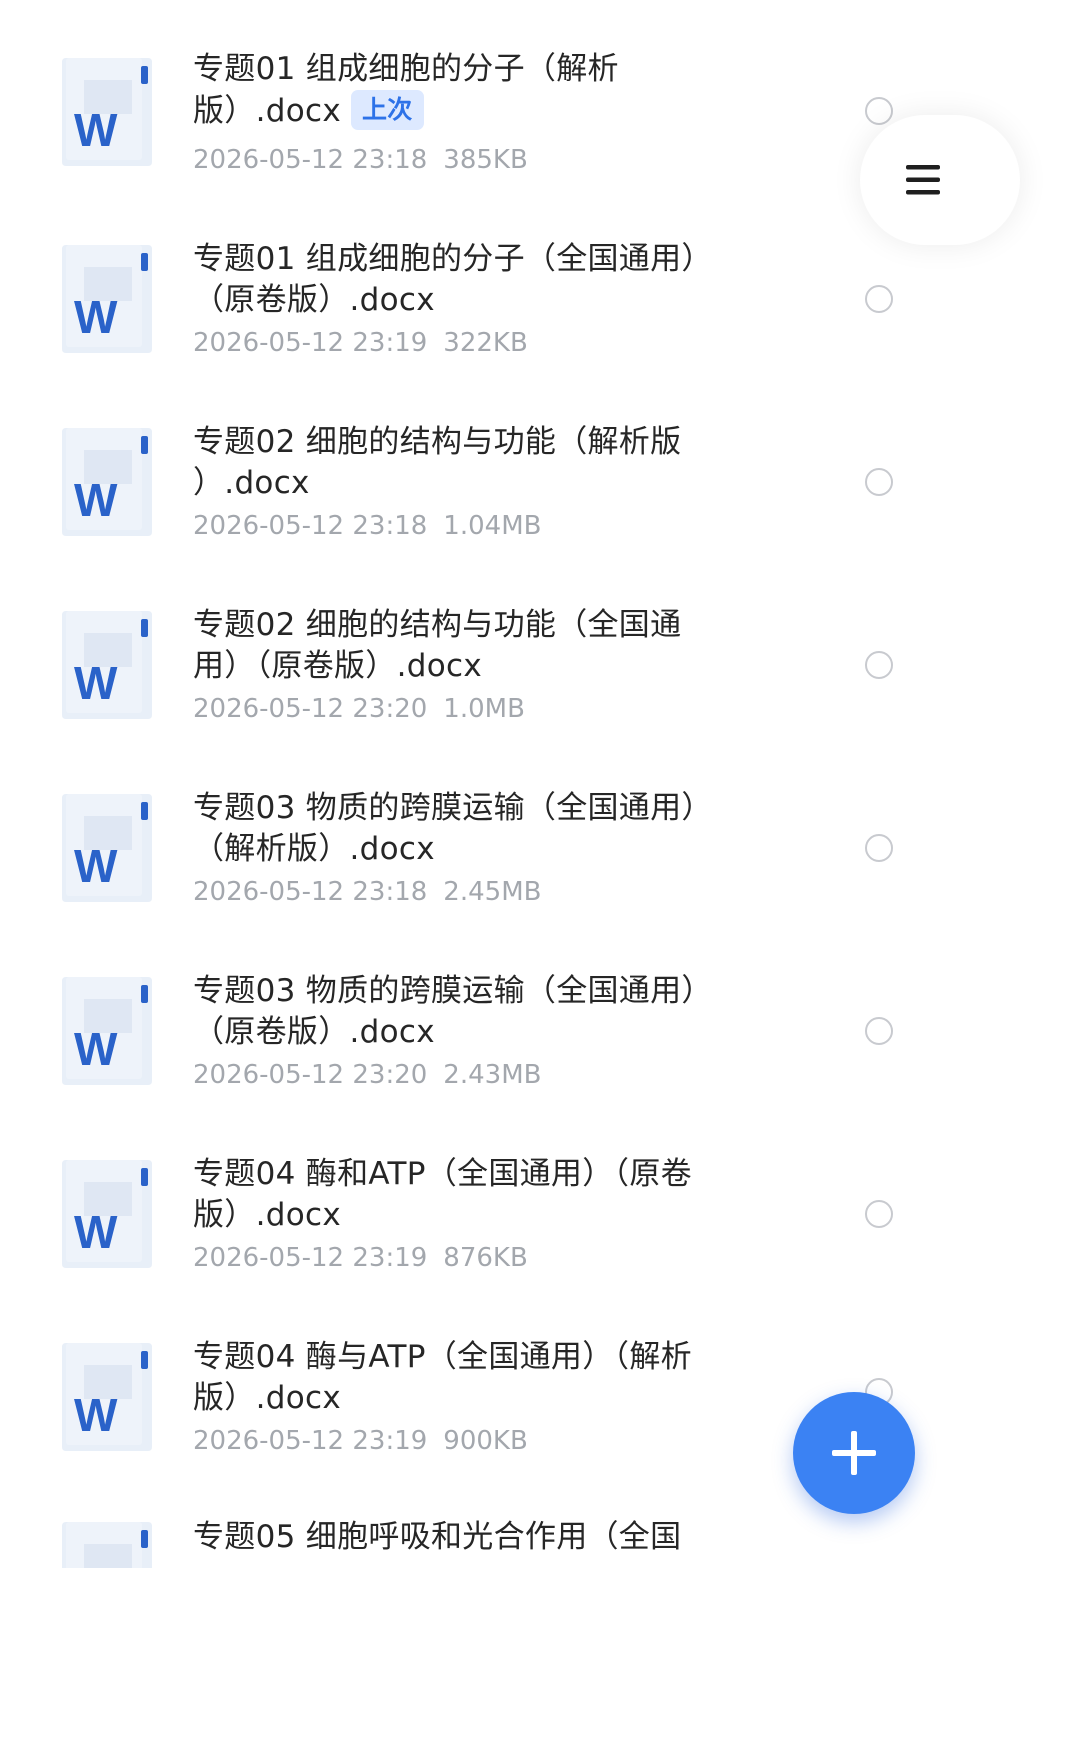 The width and height of the screenshot is (1080, 1752). I want to click on file-meta: 2026-05-12 23:19 876KB, so click(360, 1258).